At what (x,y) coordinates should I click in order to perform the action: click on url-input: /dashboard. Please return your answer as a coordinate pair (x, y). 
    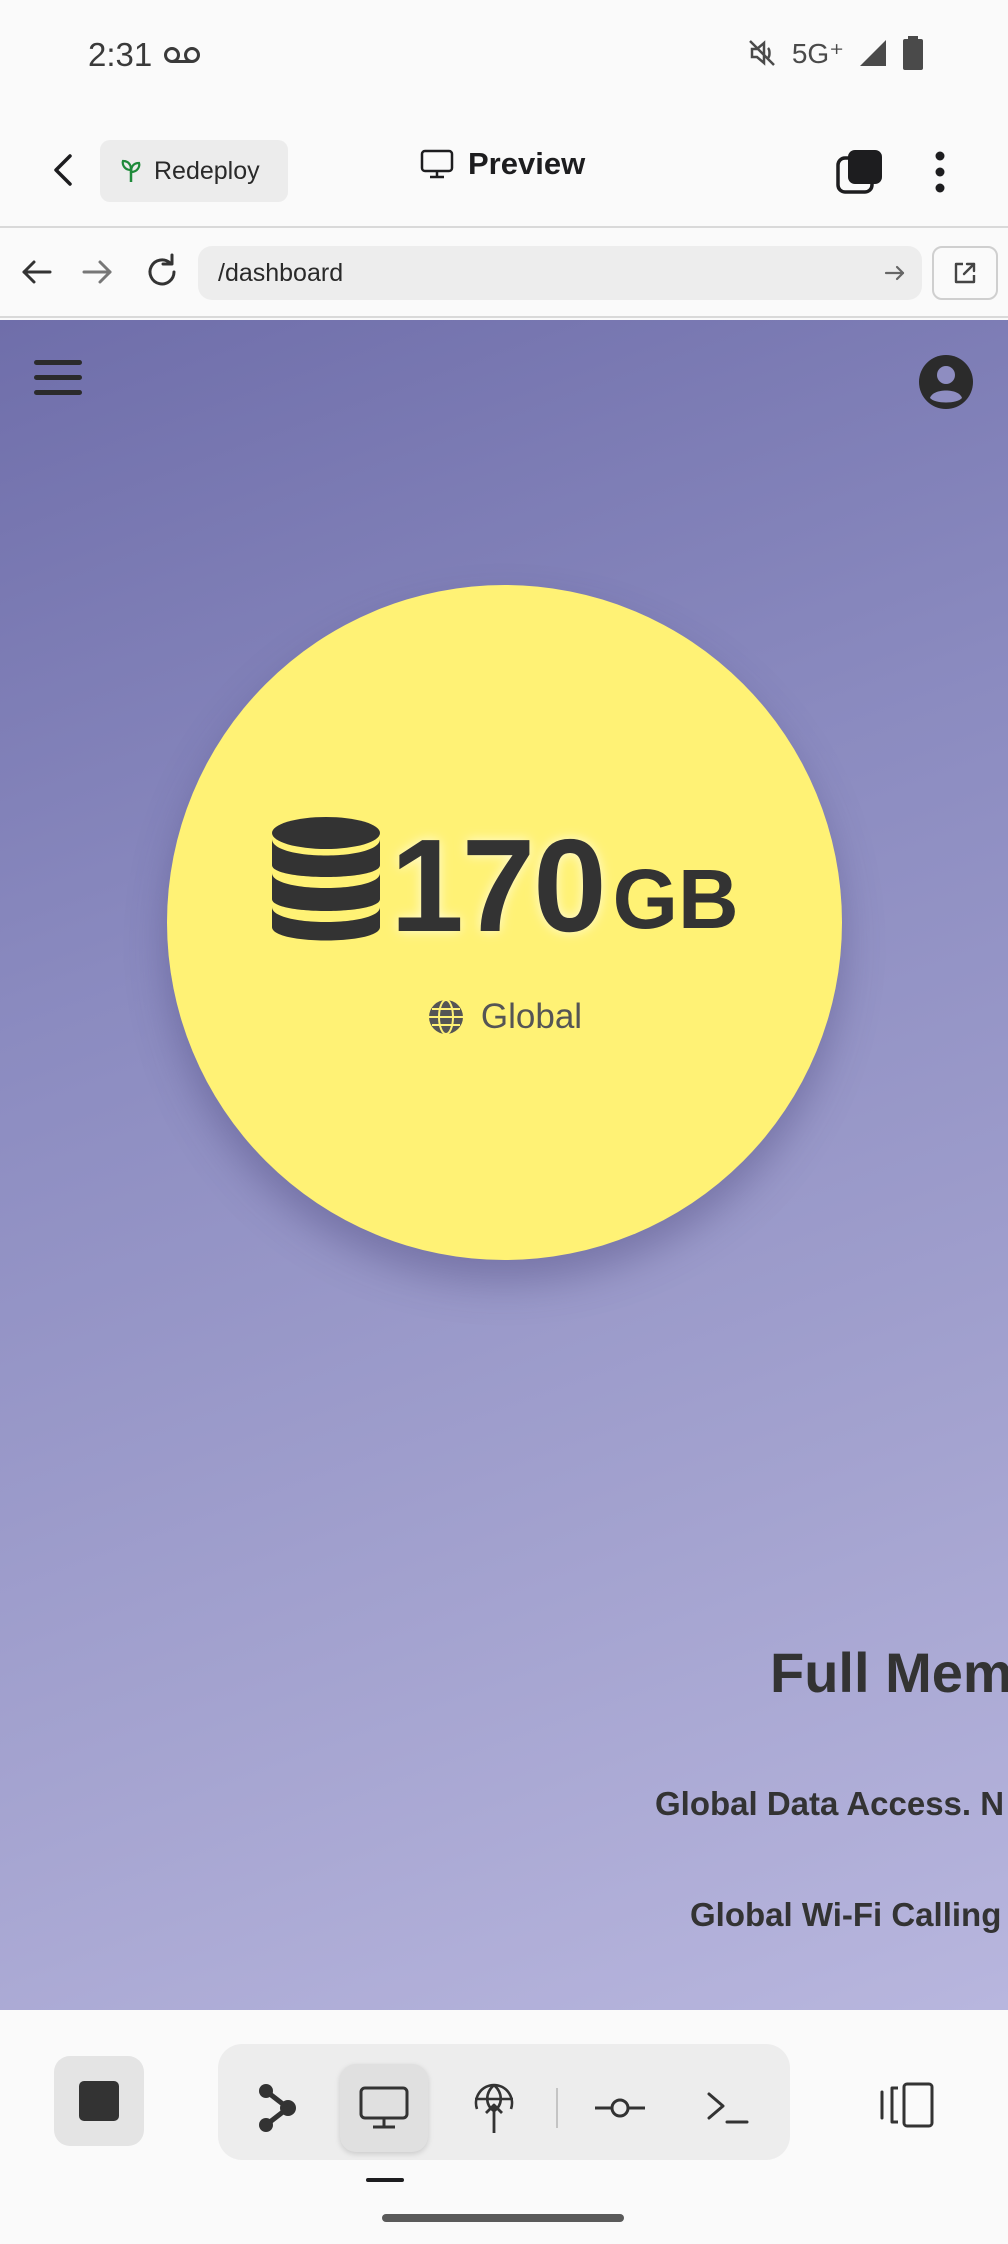
    Looking at the image, I should click on (560, 273).